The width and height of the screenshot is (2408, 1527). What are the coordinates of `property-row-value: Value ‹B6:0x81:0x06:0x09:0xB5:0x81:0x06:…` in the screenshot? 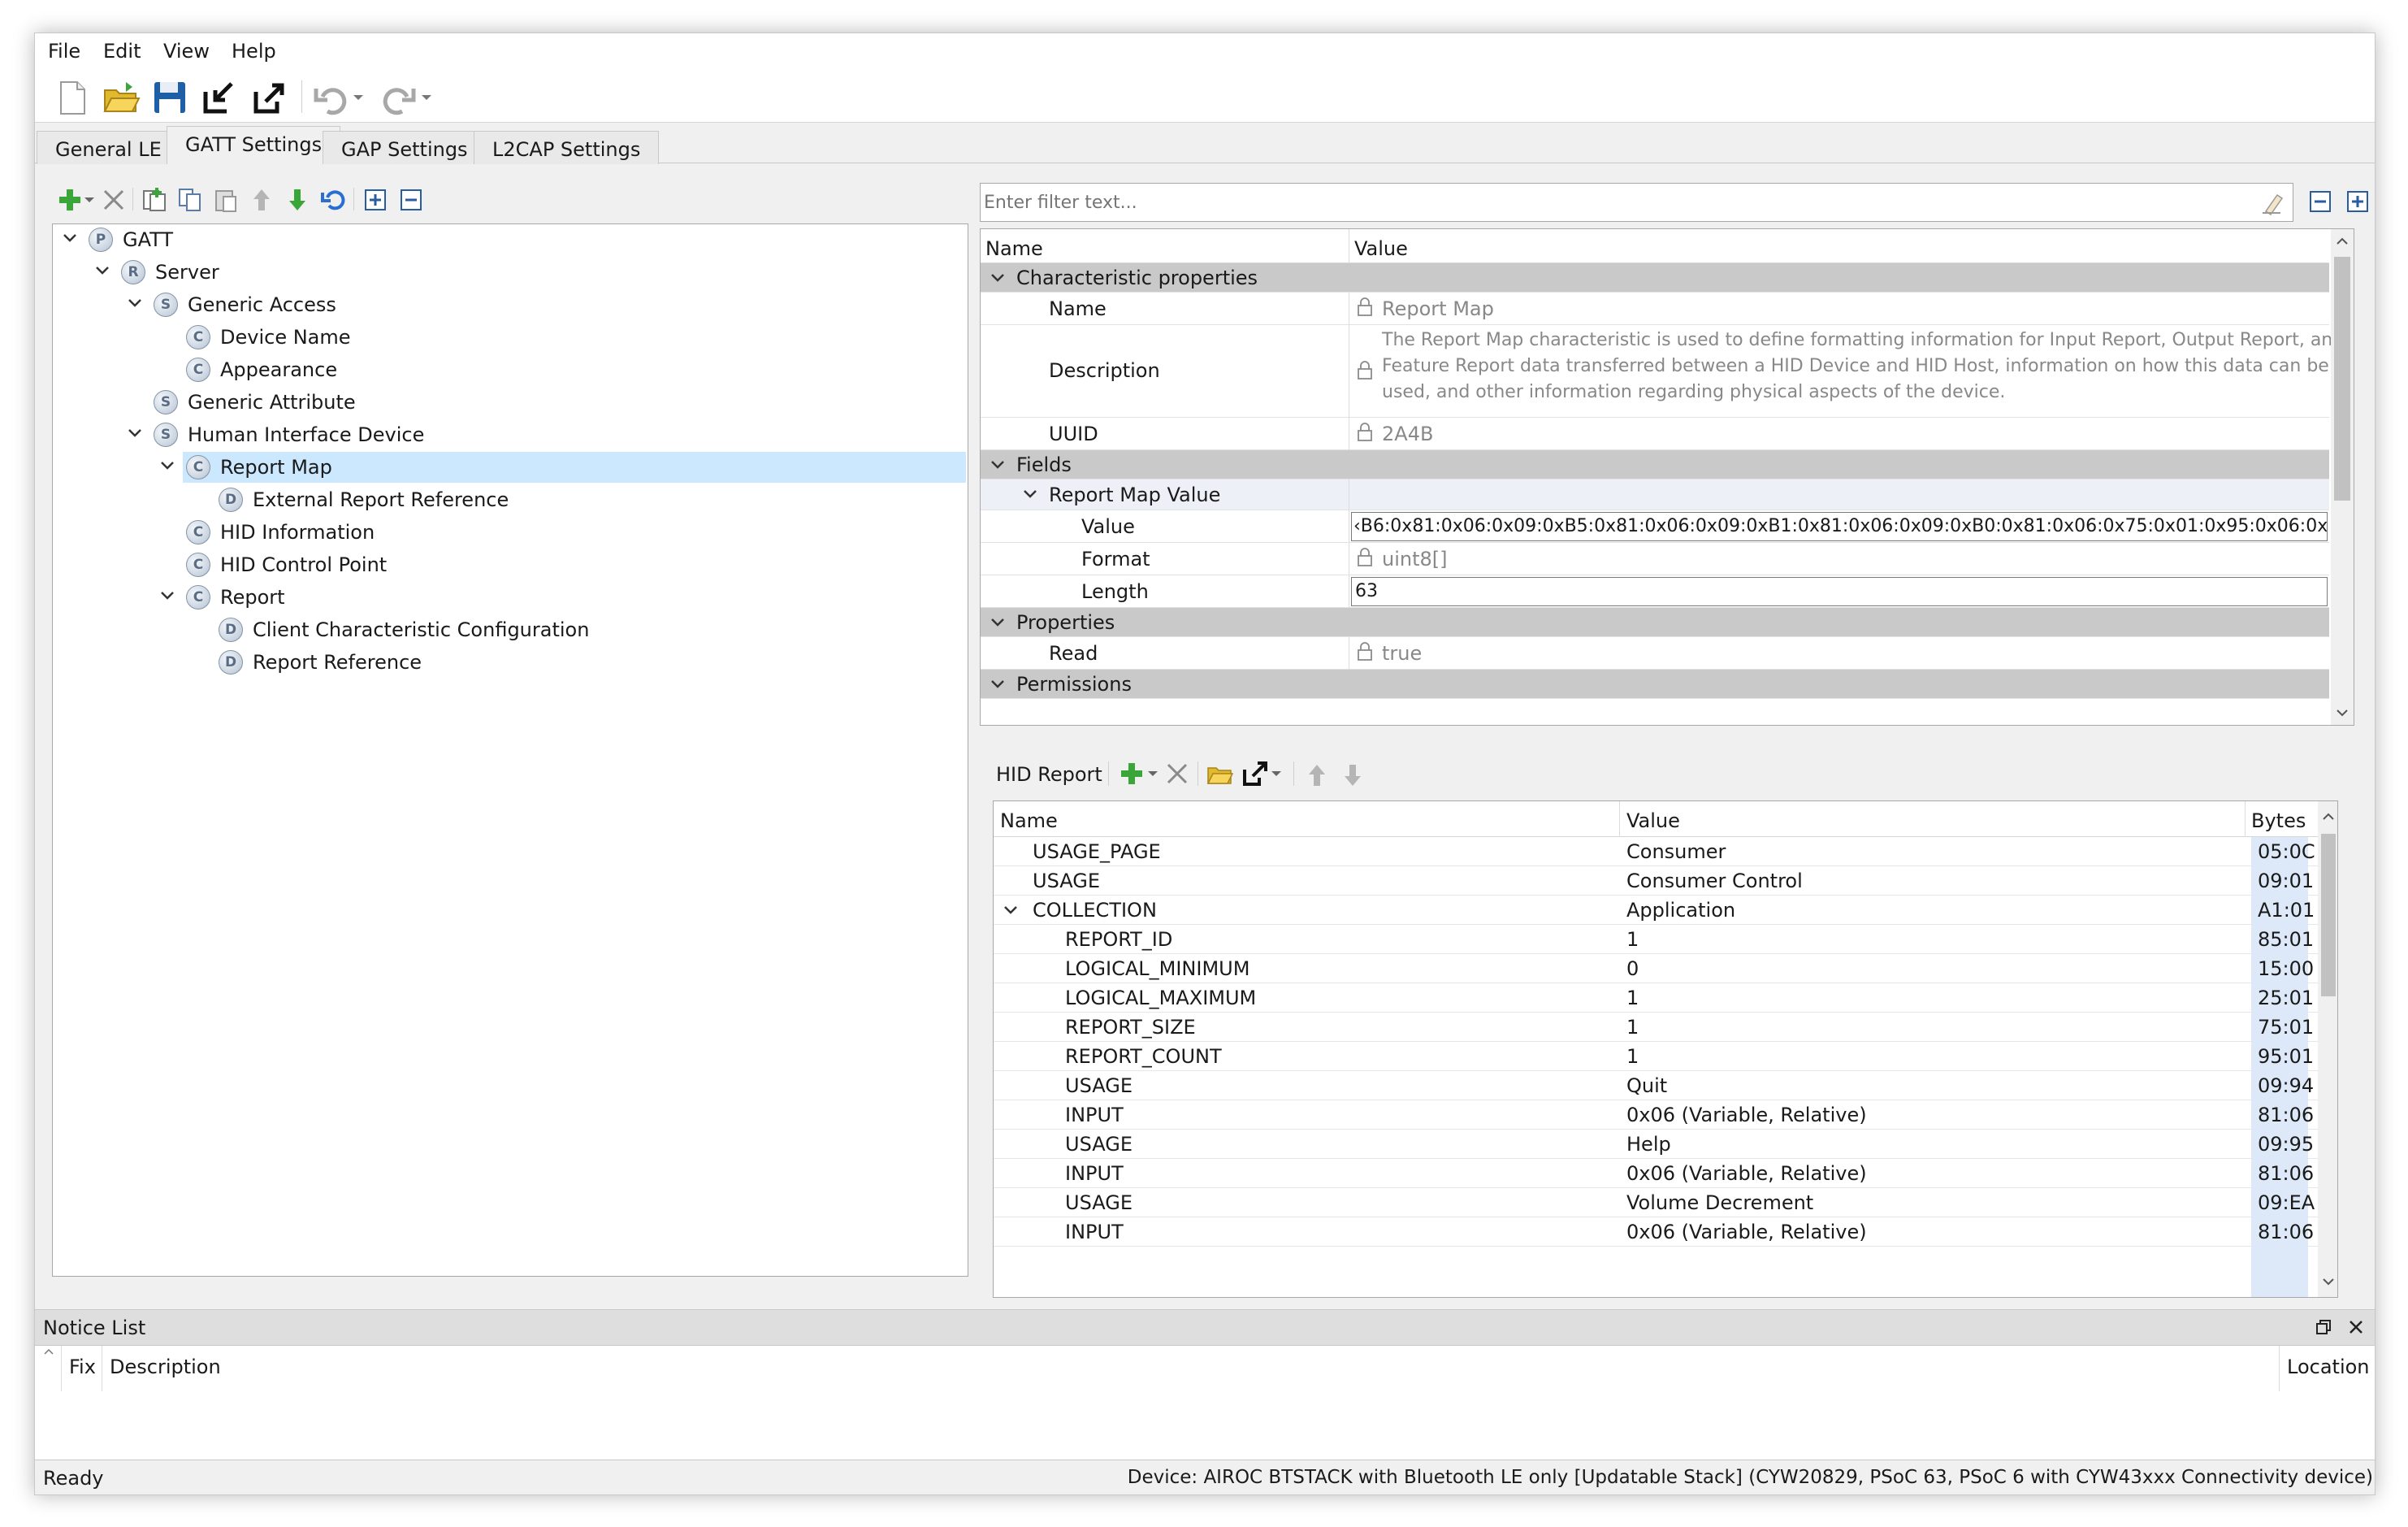 It's located at (1655, 526).